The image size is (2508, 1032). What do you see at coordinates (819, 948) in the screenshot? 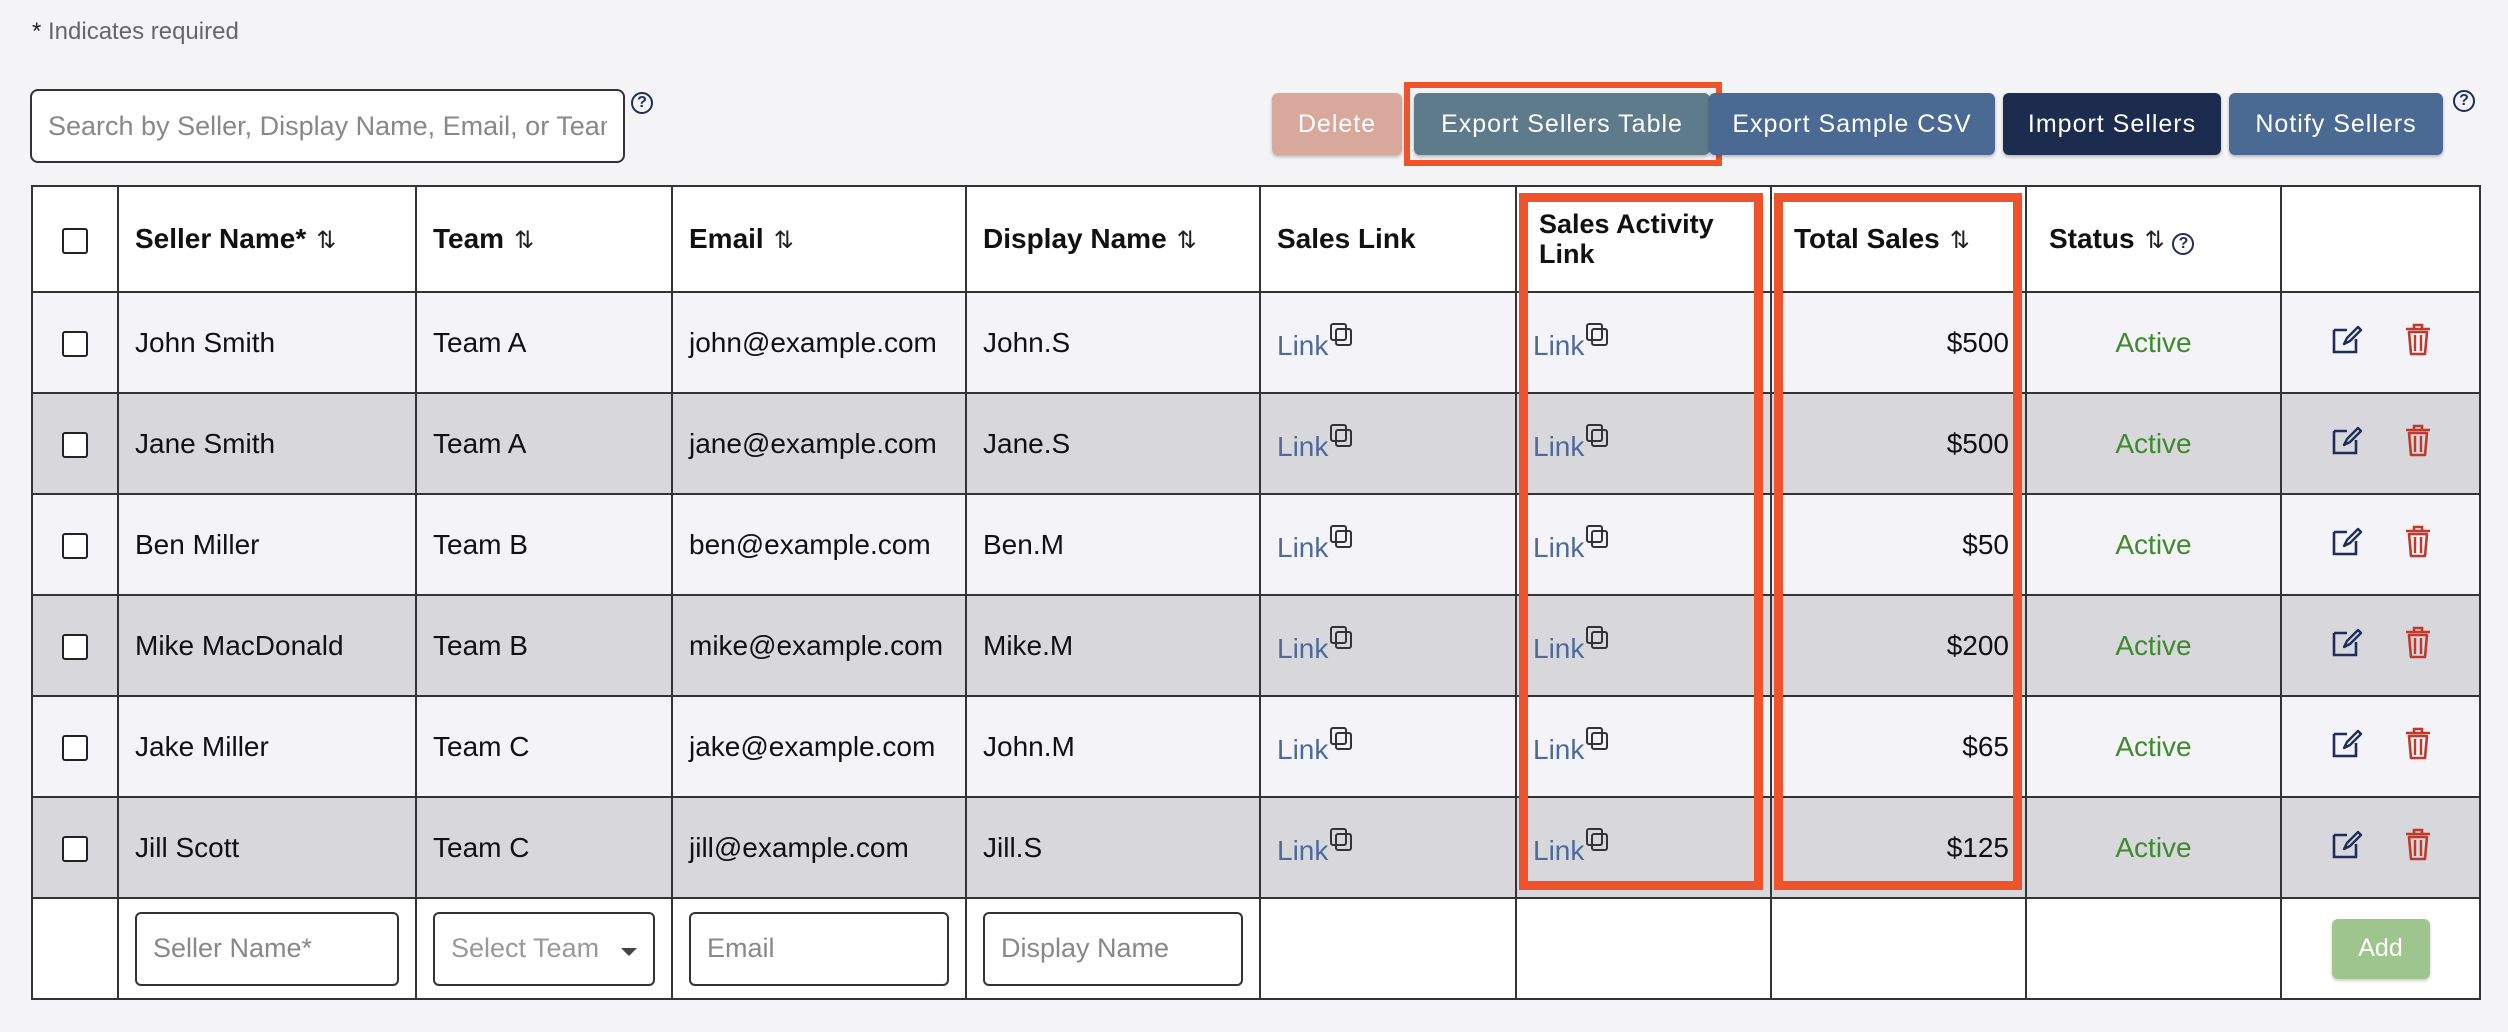
I see `add-email-input` at bounding box center [819, 948].